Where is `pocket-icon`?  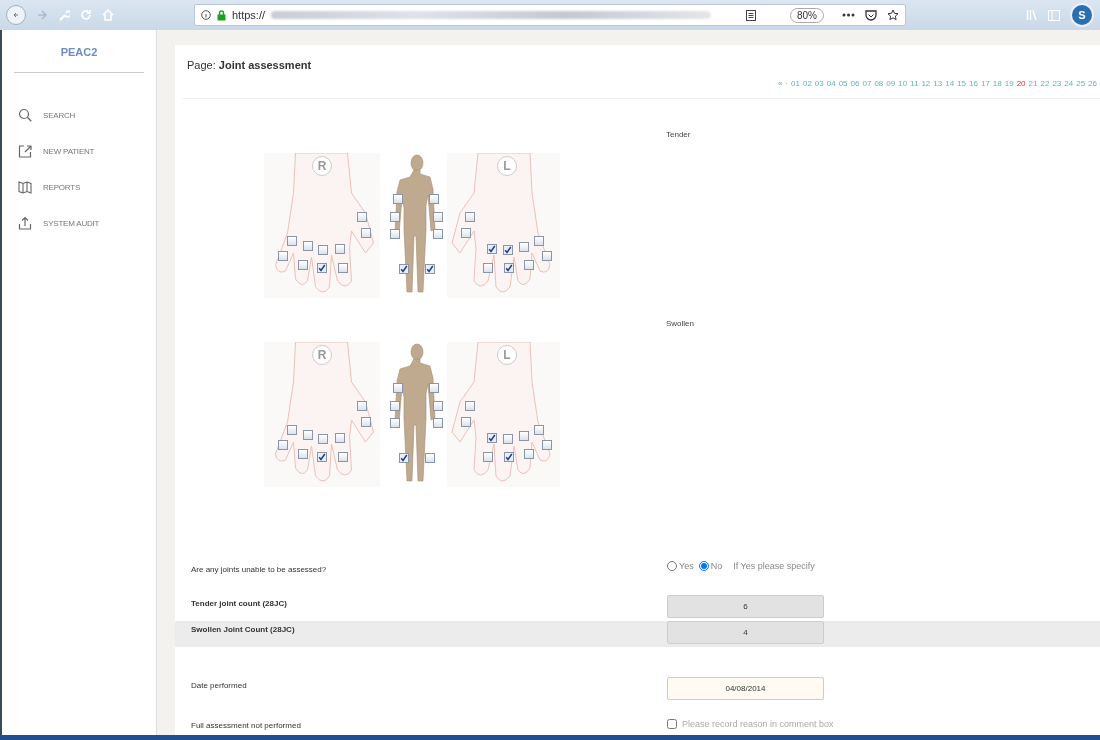 pocket-icon is located at coordinates (871, 15).